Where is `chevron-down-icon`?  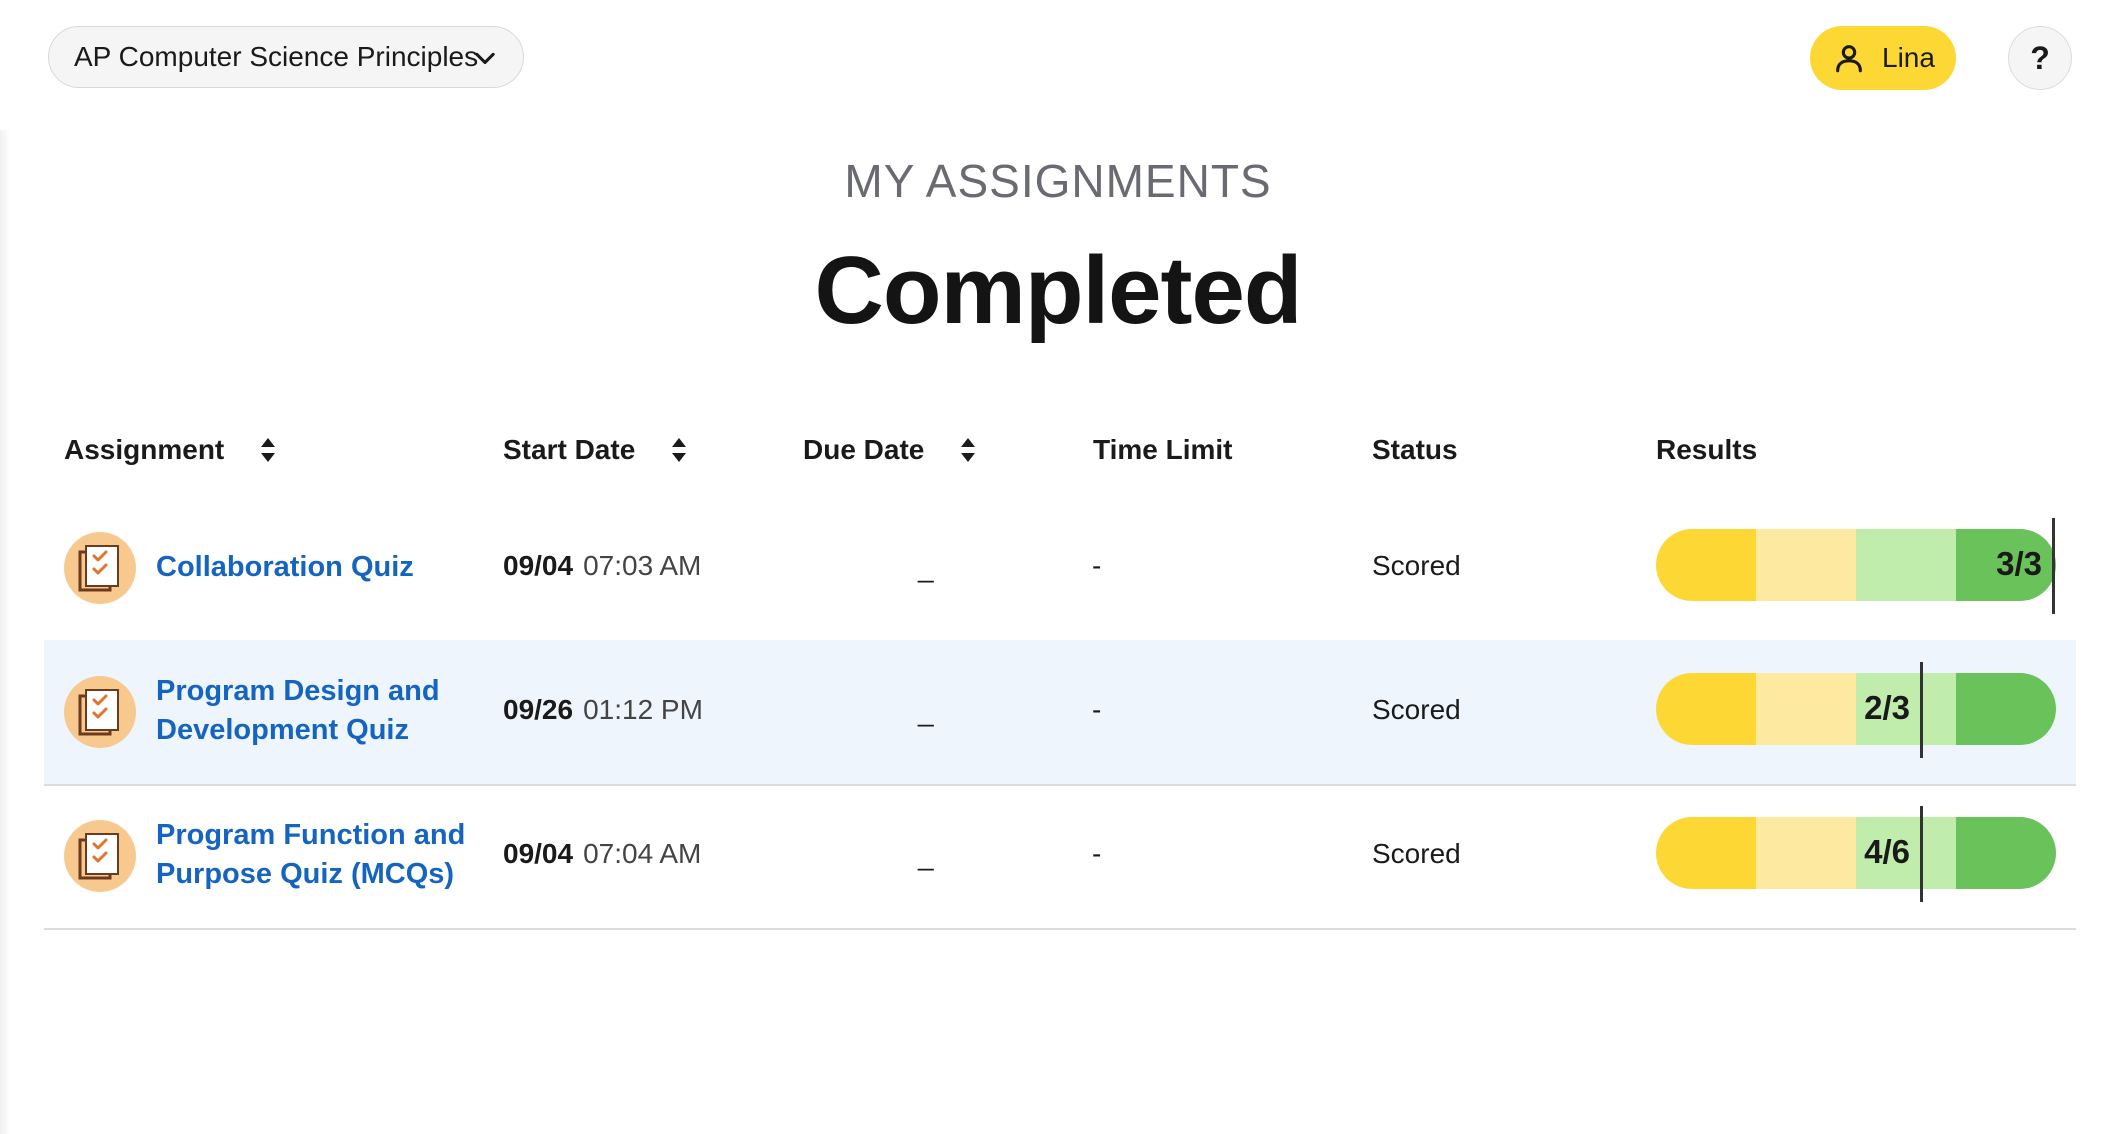 chevron-down-icon is located at coordinates (485, 58).